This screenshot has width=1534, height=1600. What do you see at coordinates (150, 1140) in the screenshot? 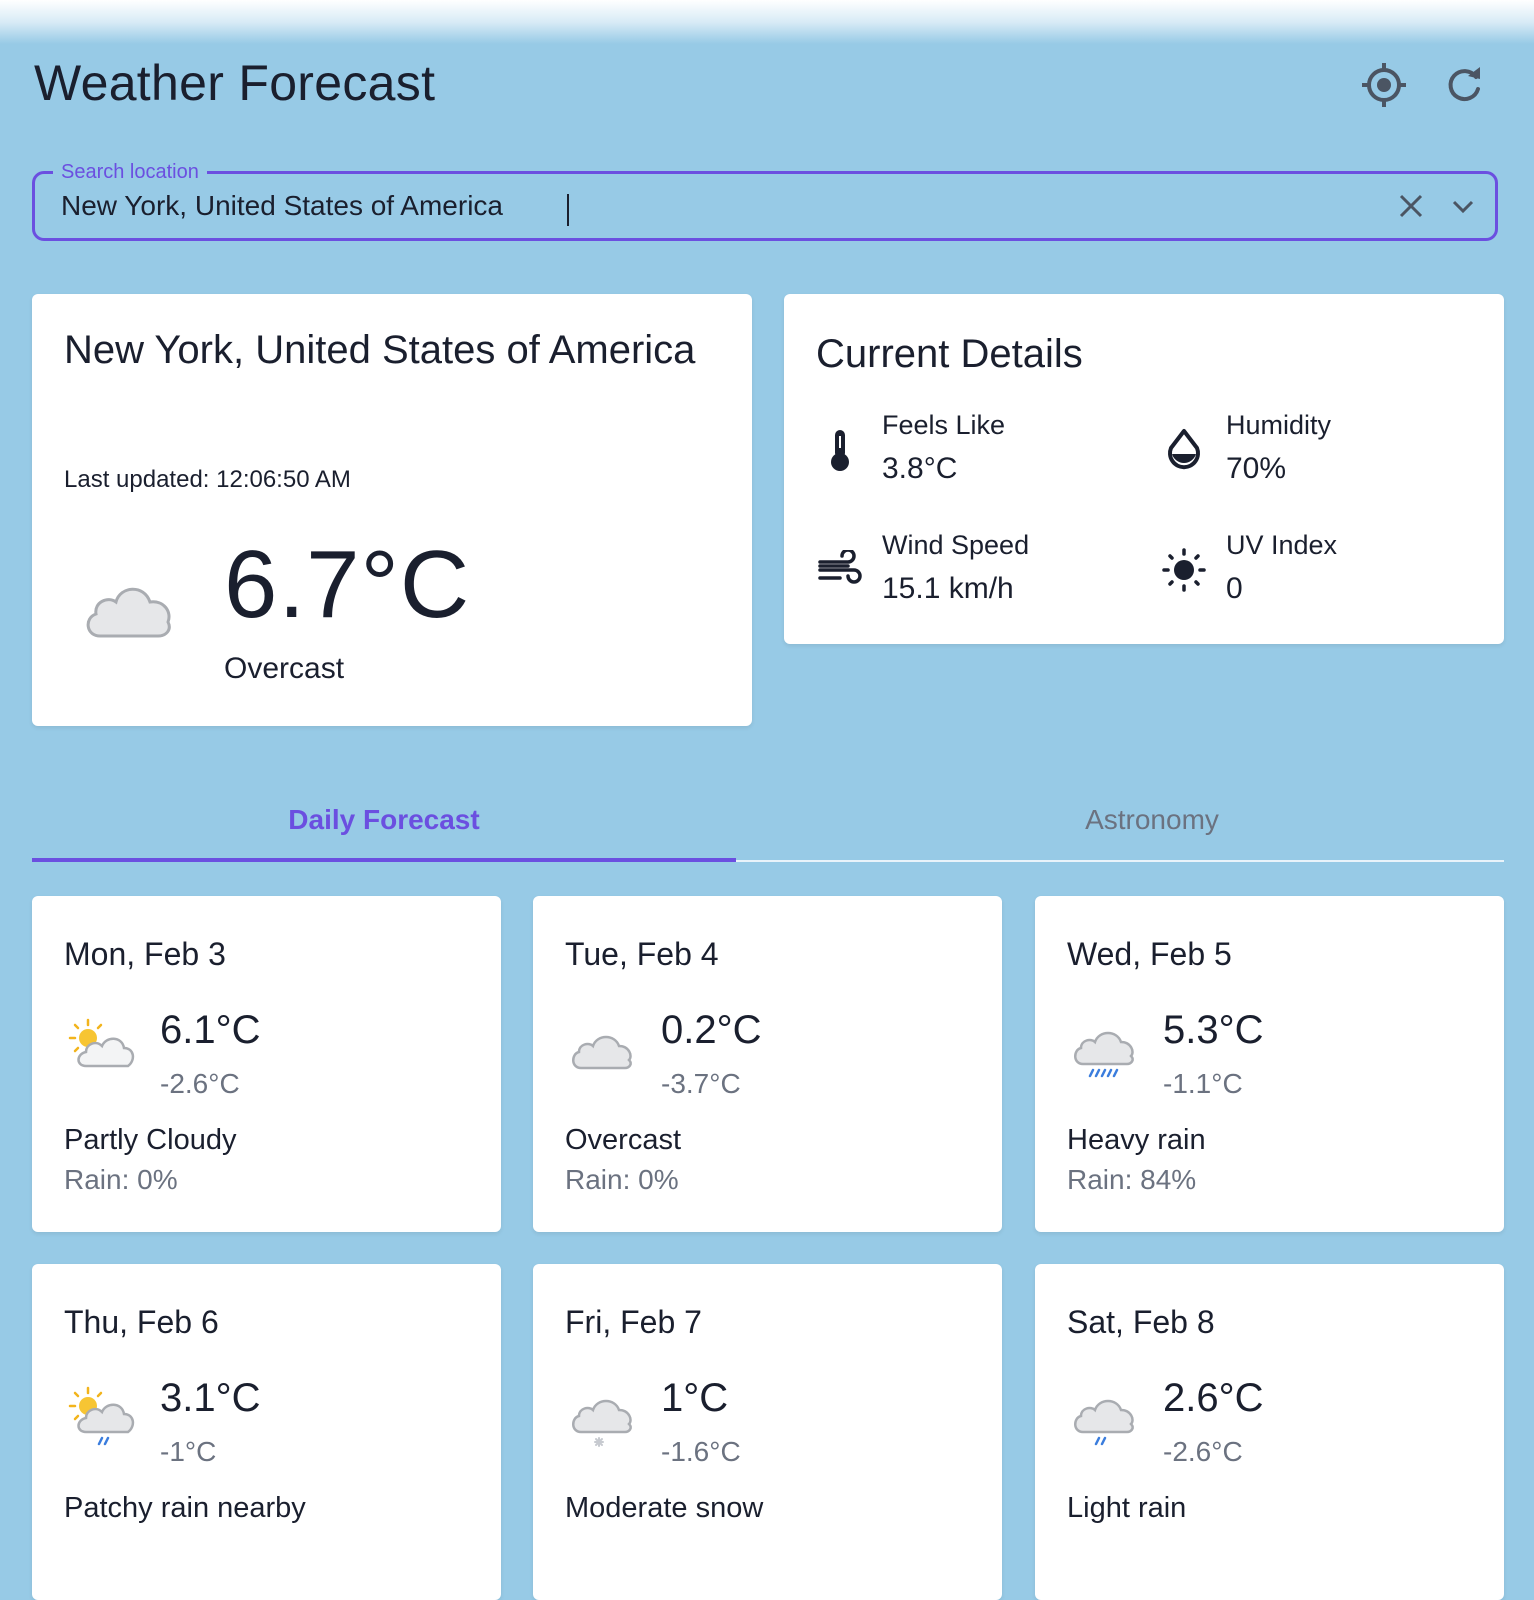
I see `forecast-condition: Partly Cloudy` at bounding box center [150, 1140].